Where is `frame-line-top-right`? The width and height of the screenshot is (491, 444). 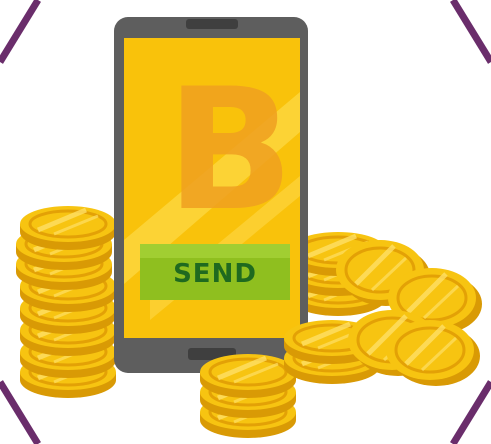
frame-line-top-right is located at coordinates (470, 32).